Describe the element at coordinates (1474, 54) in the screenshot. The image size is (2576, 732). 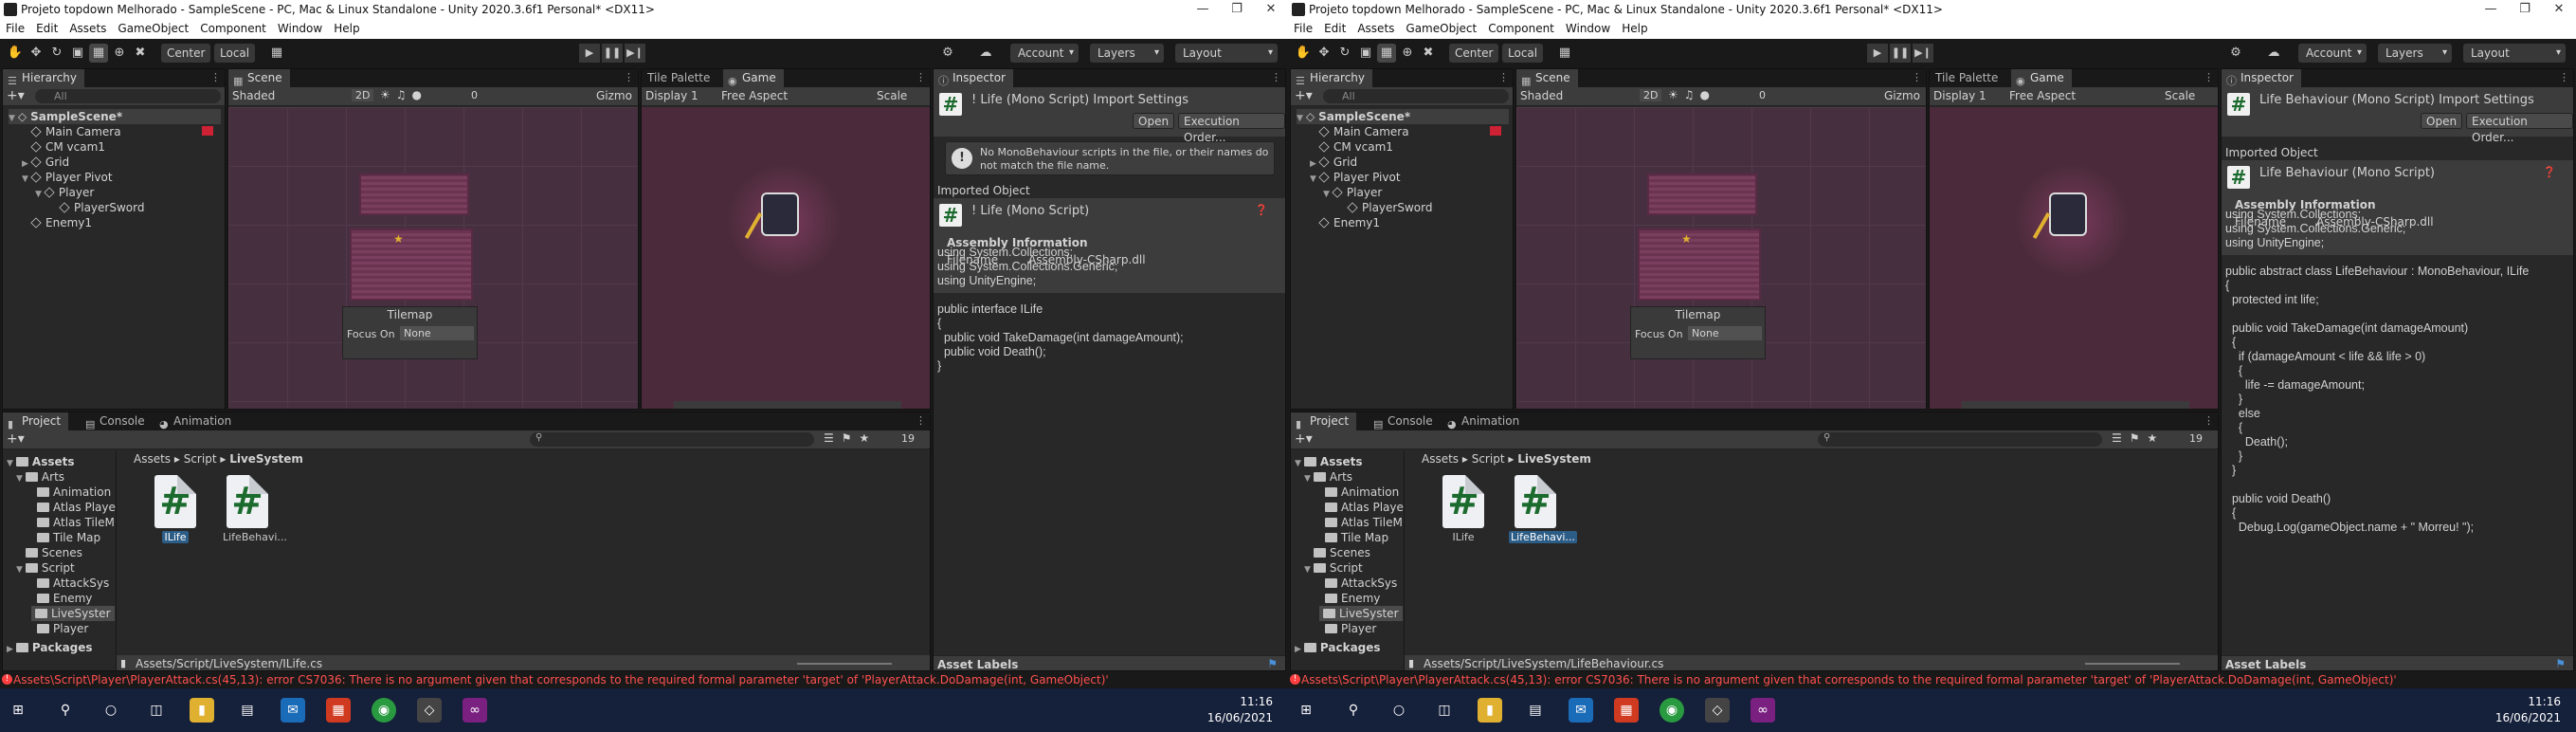
I see `pivot-toggle: Center` at that location.